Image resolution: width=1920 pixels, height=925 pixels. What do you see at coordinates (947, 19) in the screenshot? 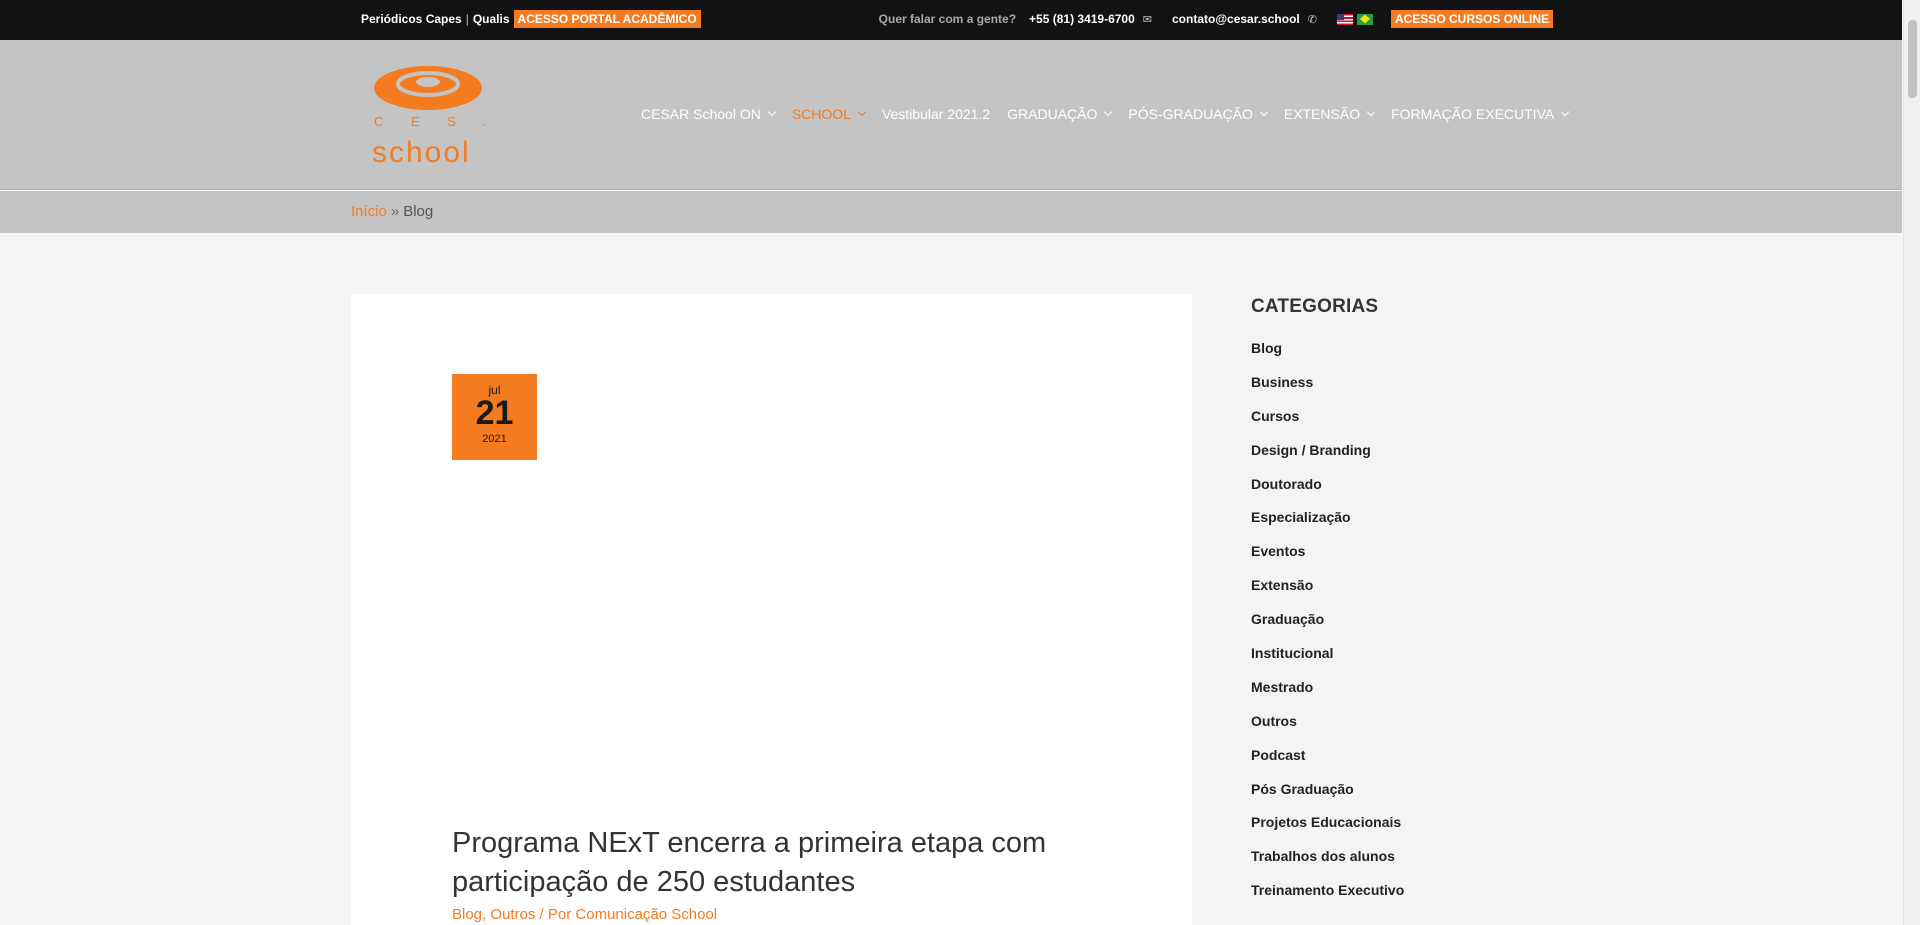
I see `contact-prompt: Quer falar com a gente?` at bounding box center [947, 19].